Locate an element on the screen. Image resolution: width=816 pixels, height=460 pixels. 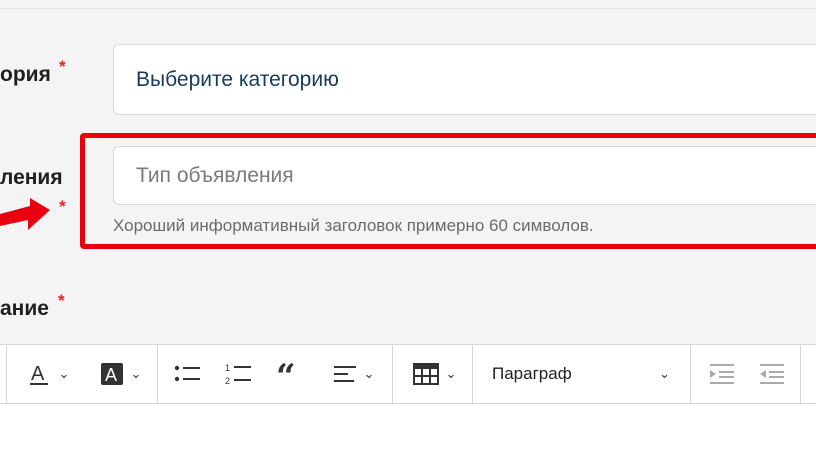
category-required-mark: * is located at coordinates (62, 66).